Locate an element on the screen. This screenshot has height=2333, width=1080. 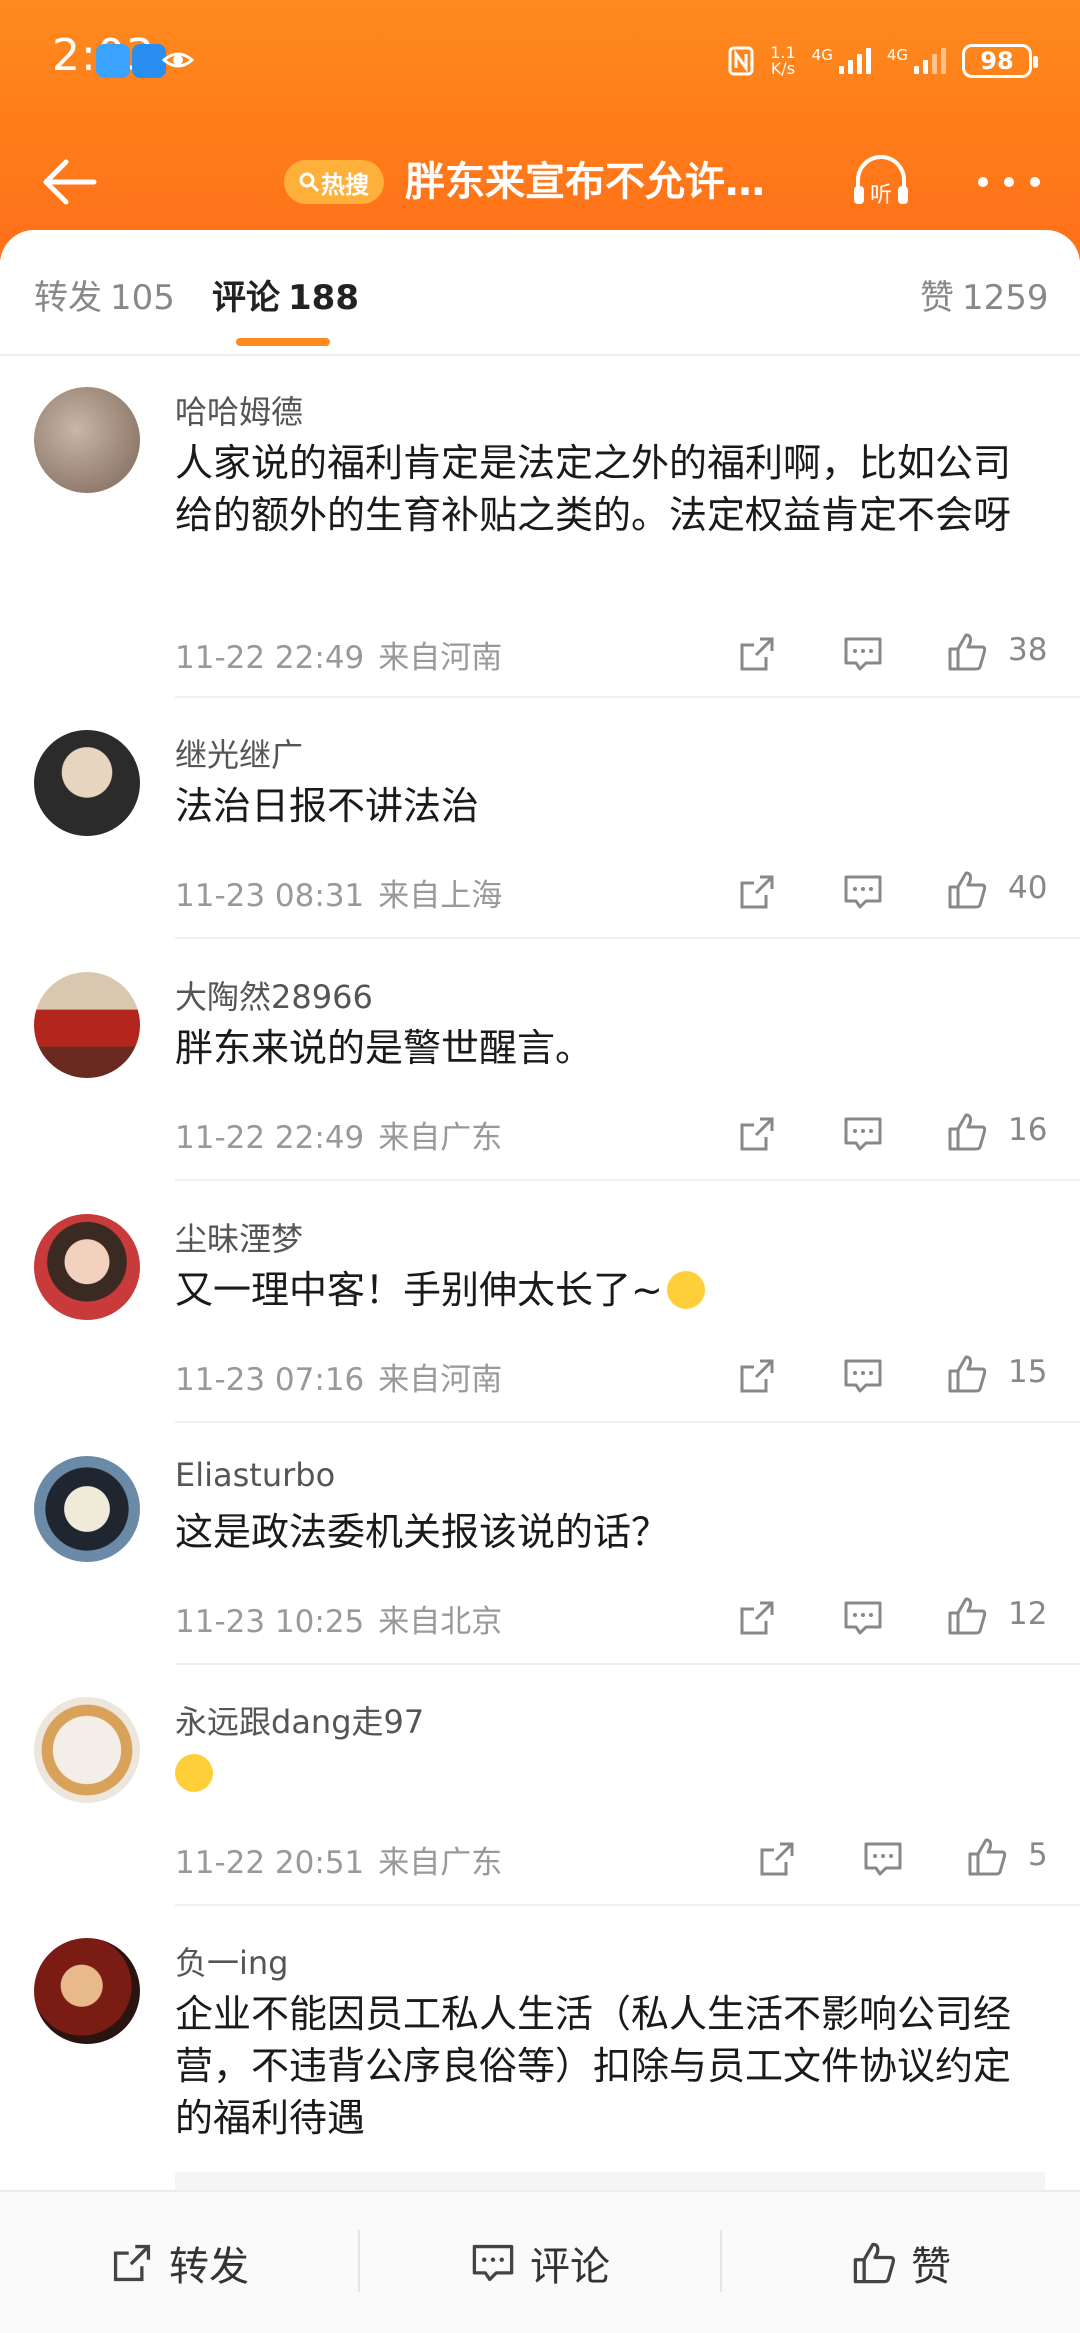
repost-button: 转发 is located at coordinates (179, 2262).